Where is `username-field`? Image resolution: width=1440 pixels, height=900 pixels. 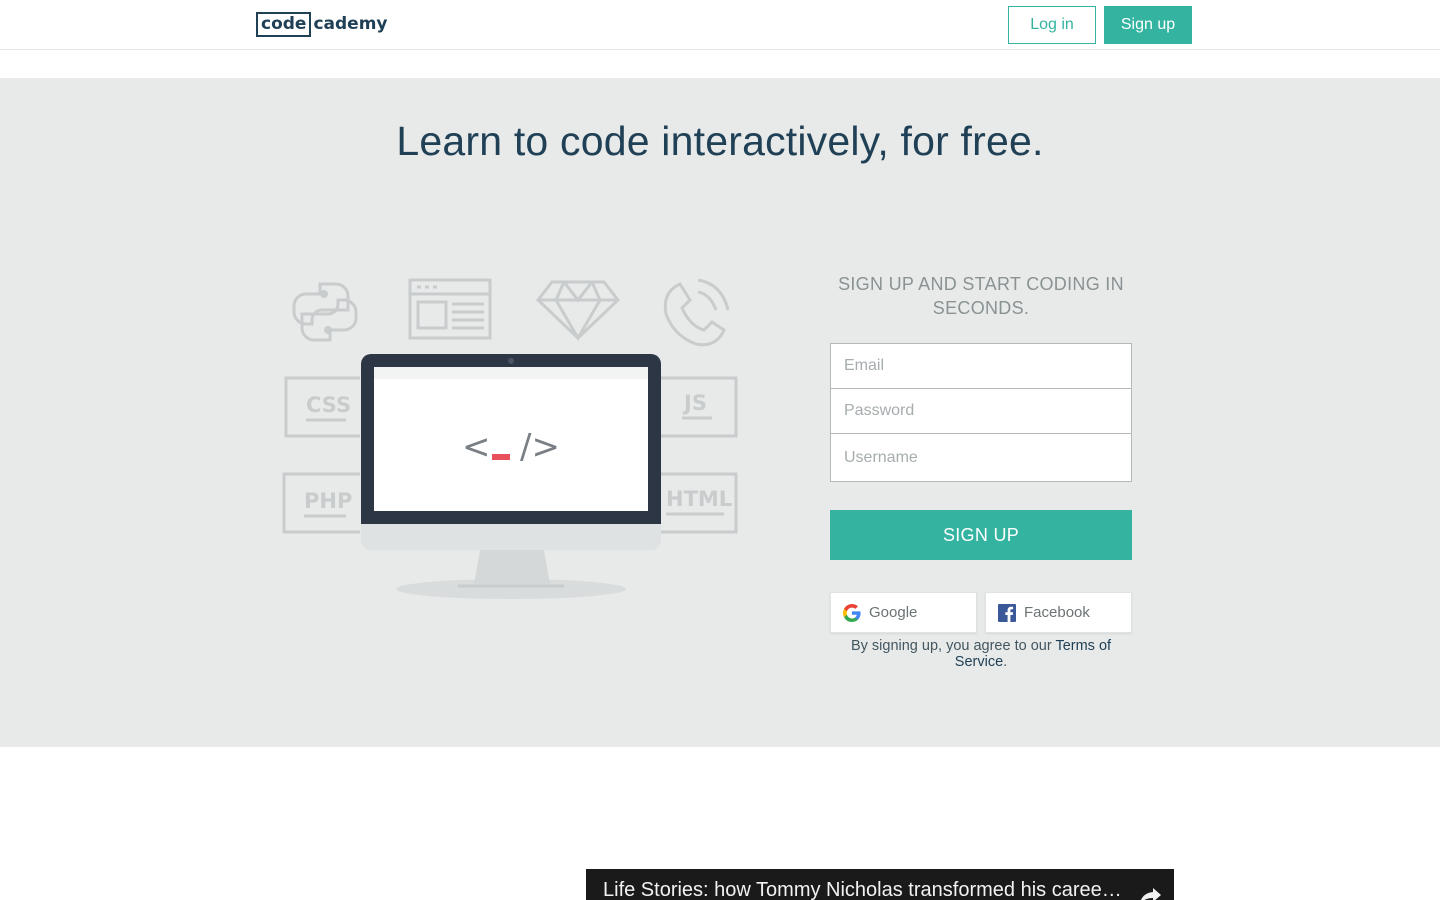 username-field is located at coordinates (987, 457).